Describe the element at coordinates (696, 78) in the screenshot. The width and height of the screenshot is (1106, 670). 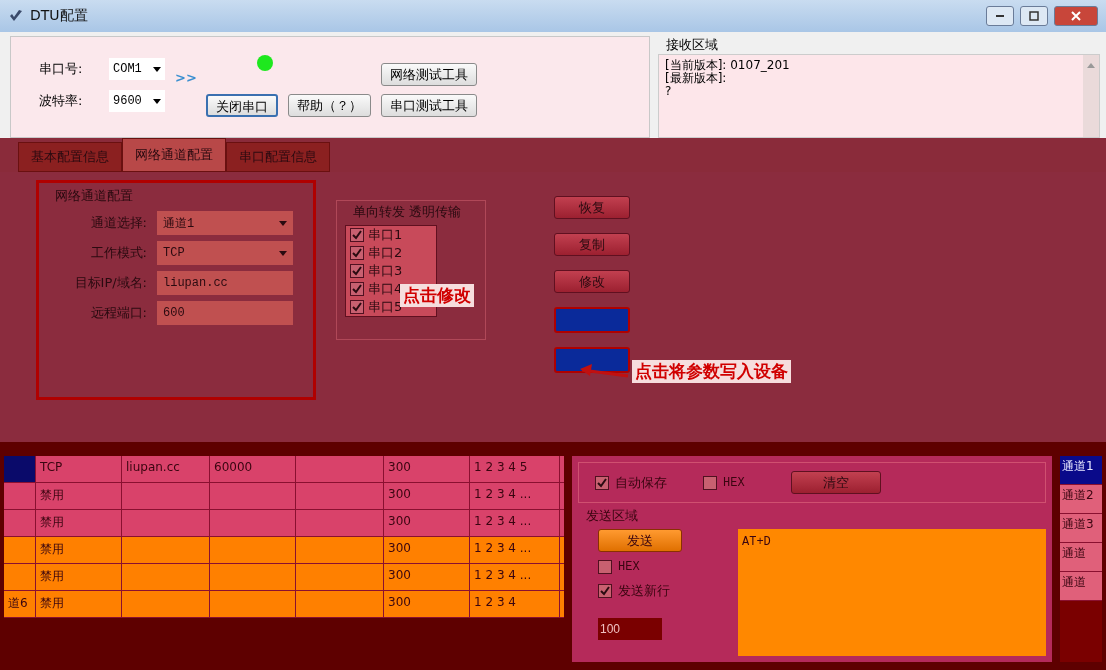
I see `log-line: [最新版本]:` at that location.